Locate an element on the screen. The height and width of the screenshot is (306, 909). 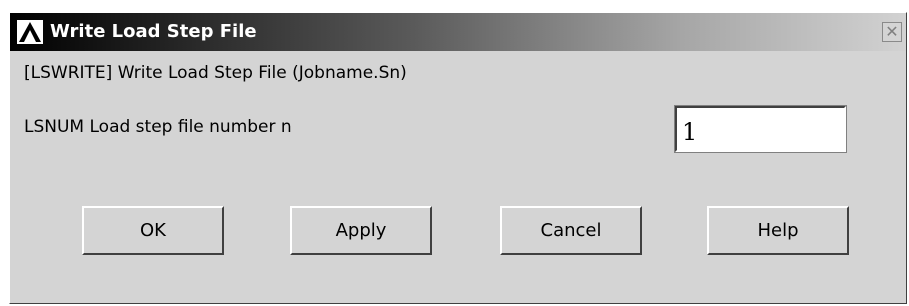
lsnum-label: LSNUM Load step file number n is located at coordinates (158, 127).